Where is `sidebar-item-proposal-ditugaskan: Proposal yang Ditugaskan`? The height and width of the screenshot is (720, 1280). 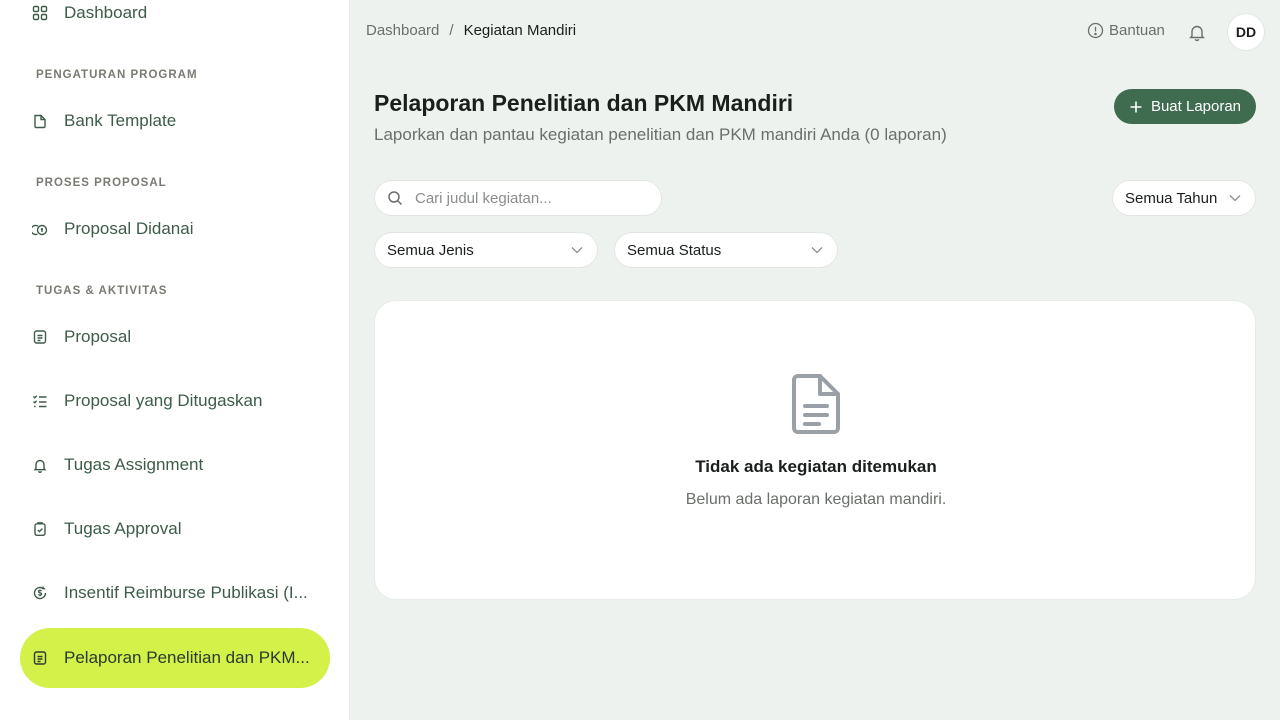 sidebar-item-proposal-ditugaskan: Proposal yang Ditugaskan is located at coordinates (175, 401).